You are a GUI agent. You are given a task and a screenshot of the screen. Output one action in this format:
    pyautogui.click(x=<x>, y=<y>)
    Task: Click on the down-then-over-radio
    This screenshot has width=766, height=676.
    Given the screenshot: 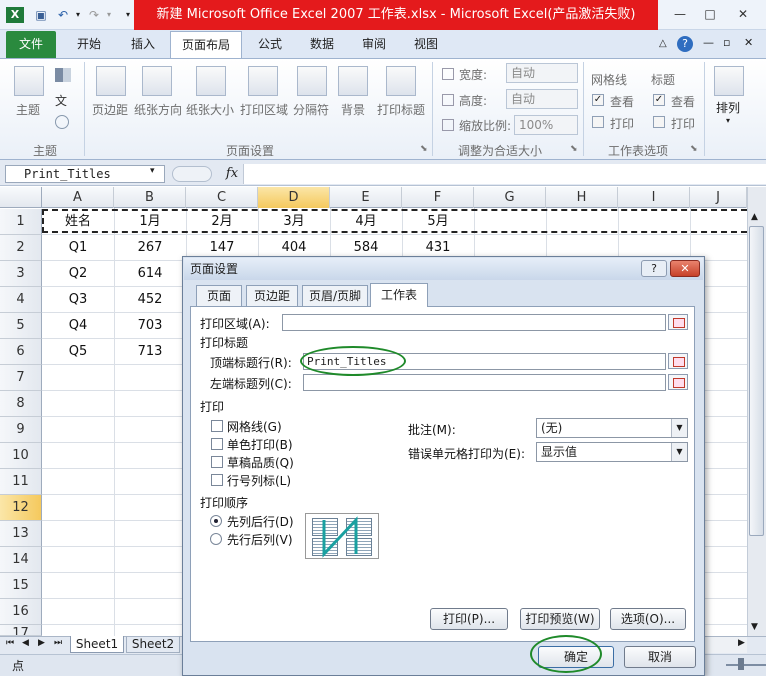 What is the action you would take?
    pyautogui.click(x=216, y=521)
    